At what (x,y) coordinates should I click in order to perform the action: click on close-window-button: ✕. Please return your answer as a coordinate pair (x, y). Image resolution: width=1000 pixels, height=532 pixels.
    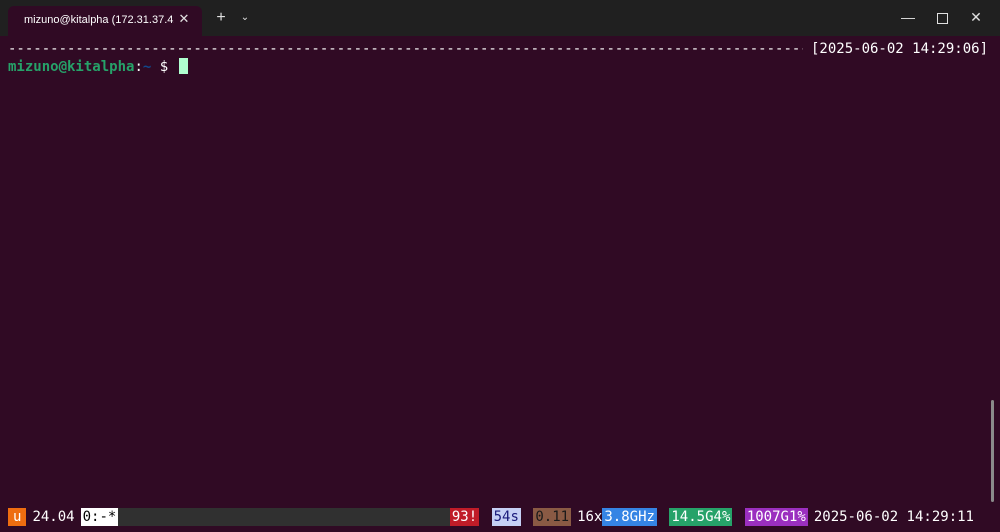
    Looking at the image, I should click on (976, 17).